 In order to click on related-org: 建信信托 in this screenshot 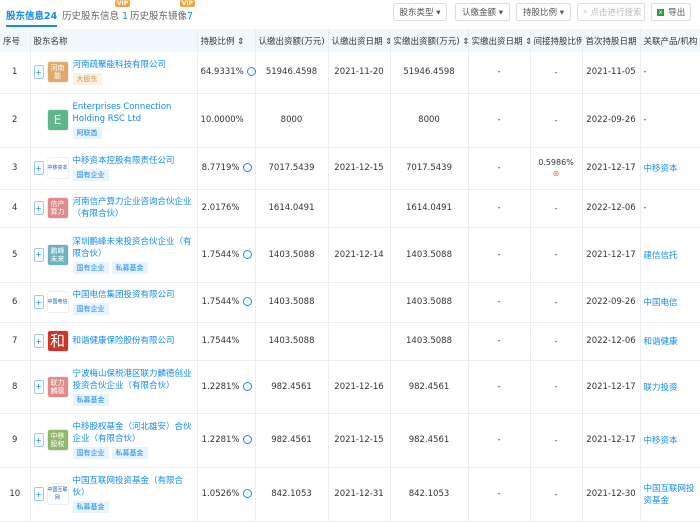, I will do `click(670, 255)`.